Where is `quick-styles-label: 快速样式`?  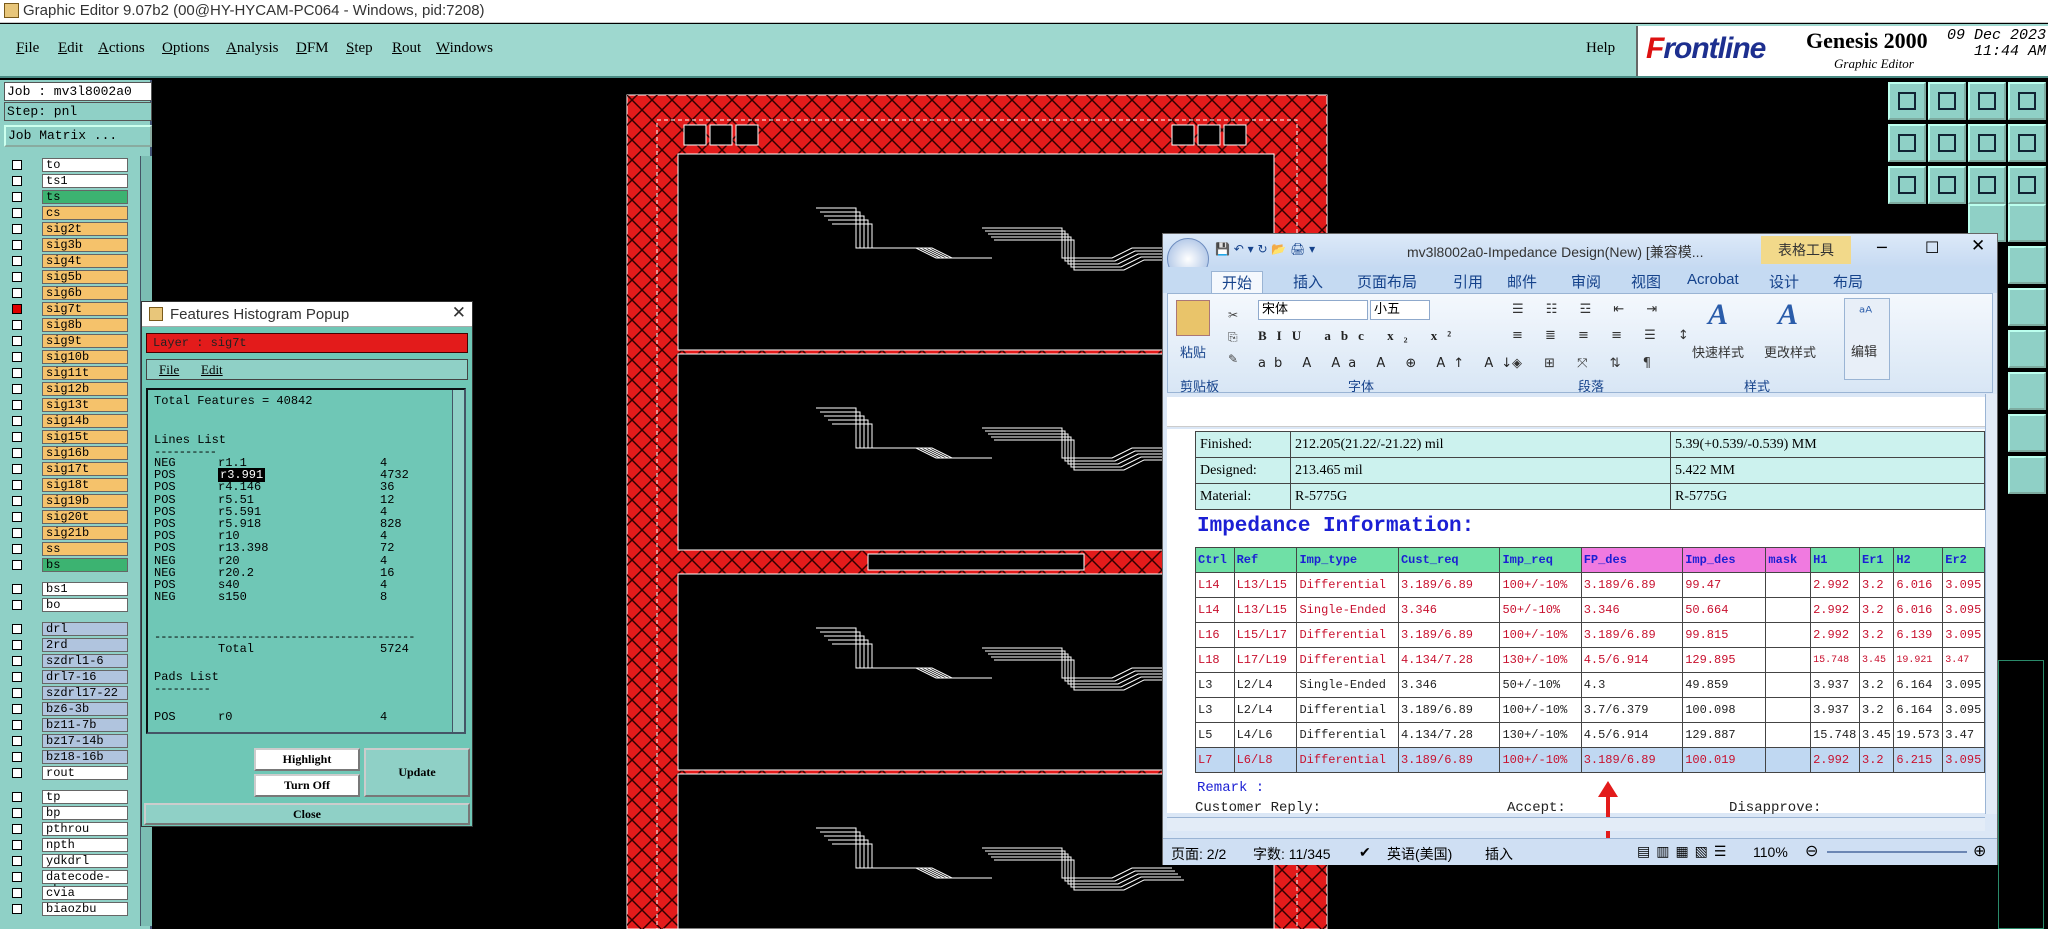
quick-styles-label: 快速样式 is located at coordinates (1718, 351).